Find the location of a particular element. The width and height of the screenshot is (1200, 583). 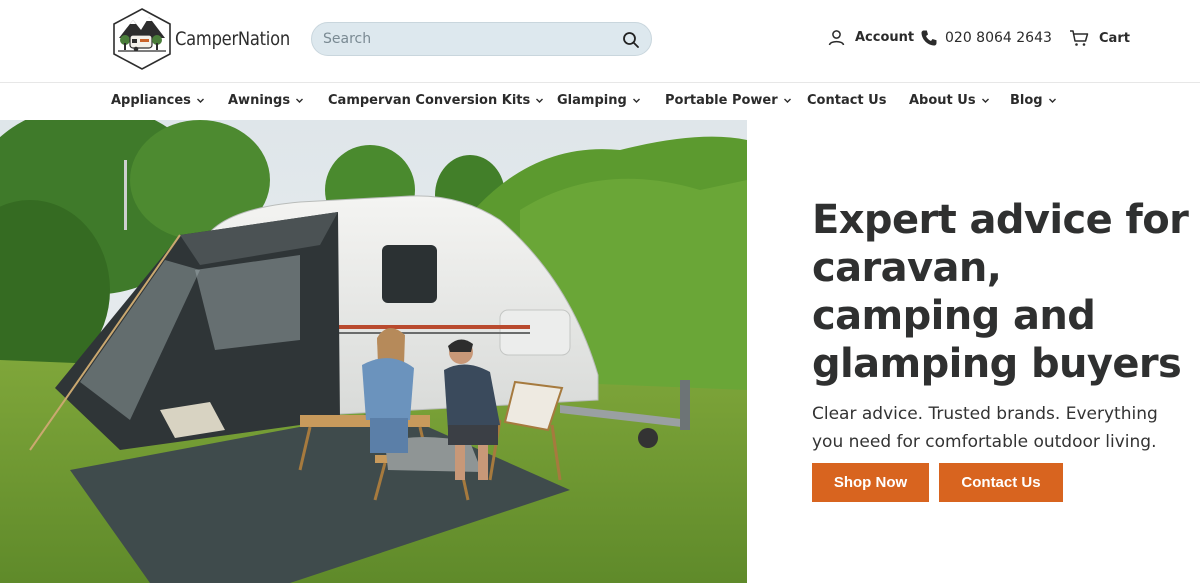

nav-item-glamping: Glamping is located at coordinates (599, 100).